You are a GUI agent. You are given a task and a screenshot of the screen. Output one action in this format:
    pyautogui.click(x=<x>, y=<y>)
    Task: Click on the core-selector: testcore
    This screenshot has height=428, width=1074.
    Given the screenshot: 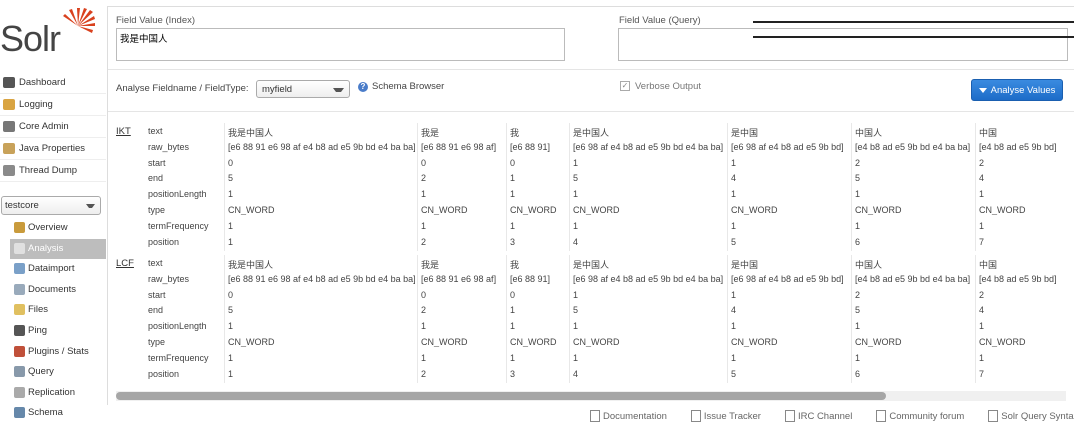 What is the action you would take?
    pyautogui.click(x=51, y=205)
    